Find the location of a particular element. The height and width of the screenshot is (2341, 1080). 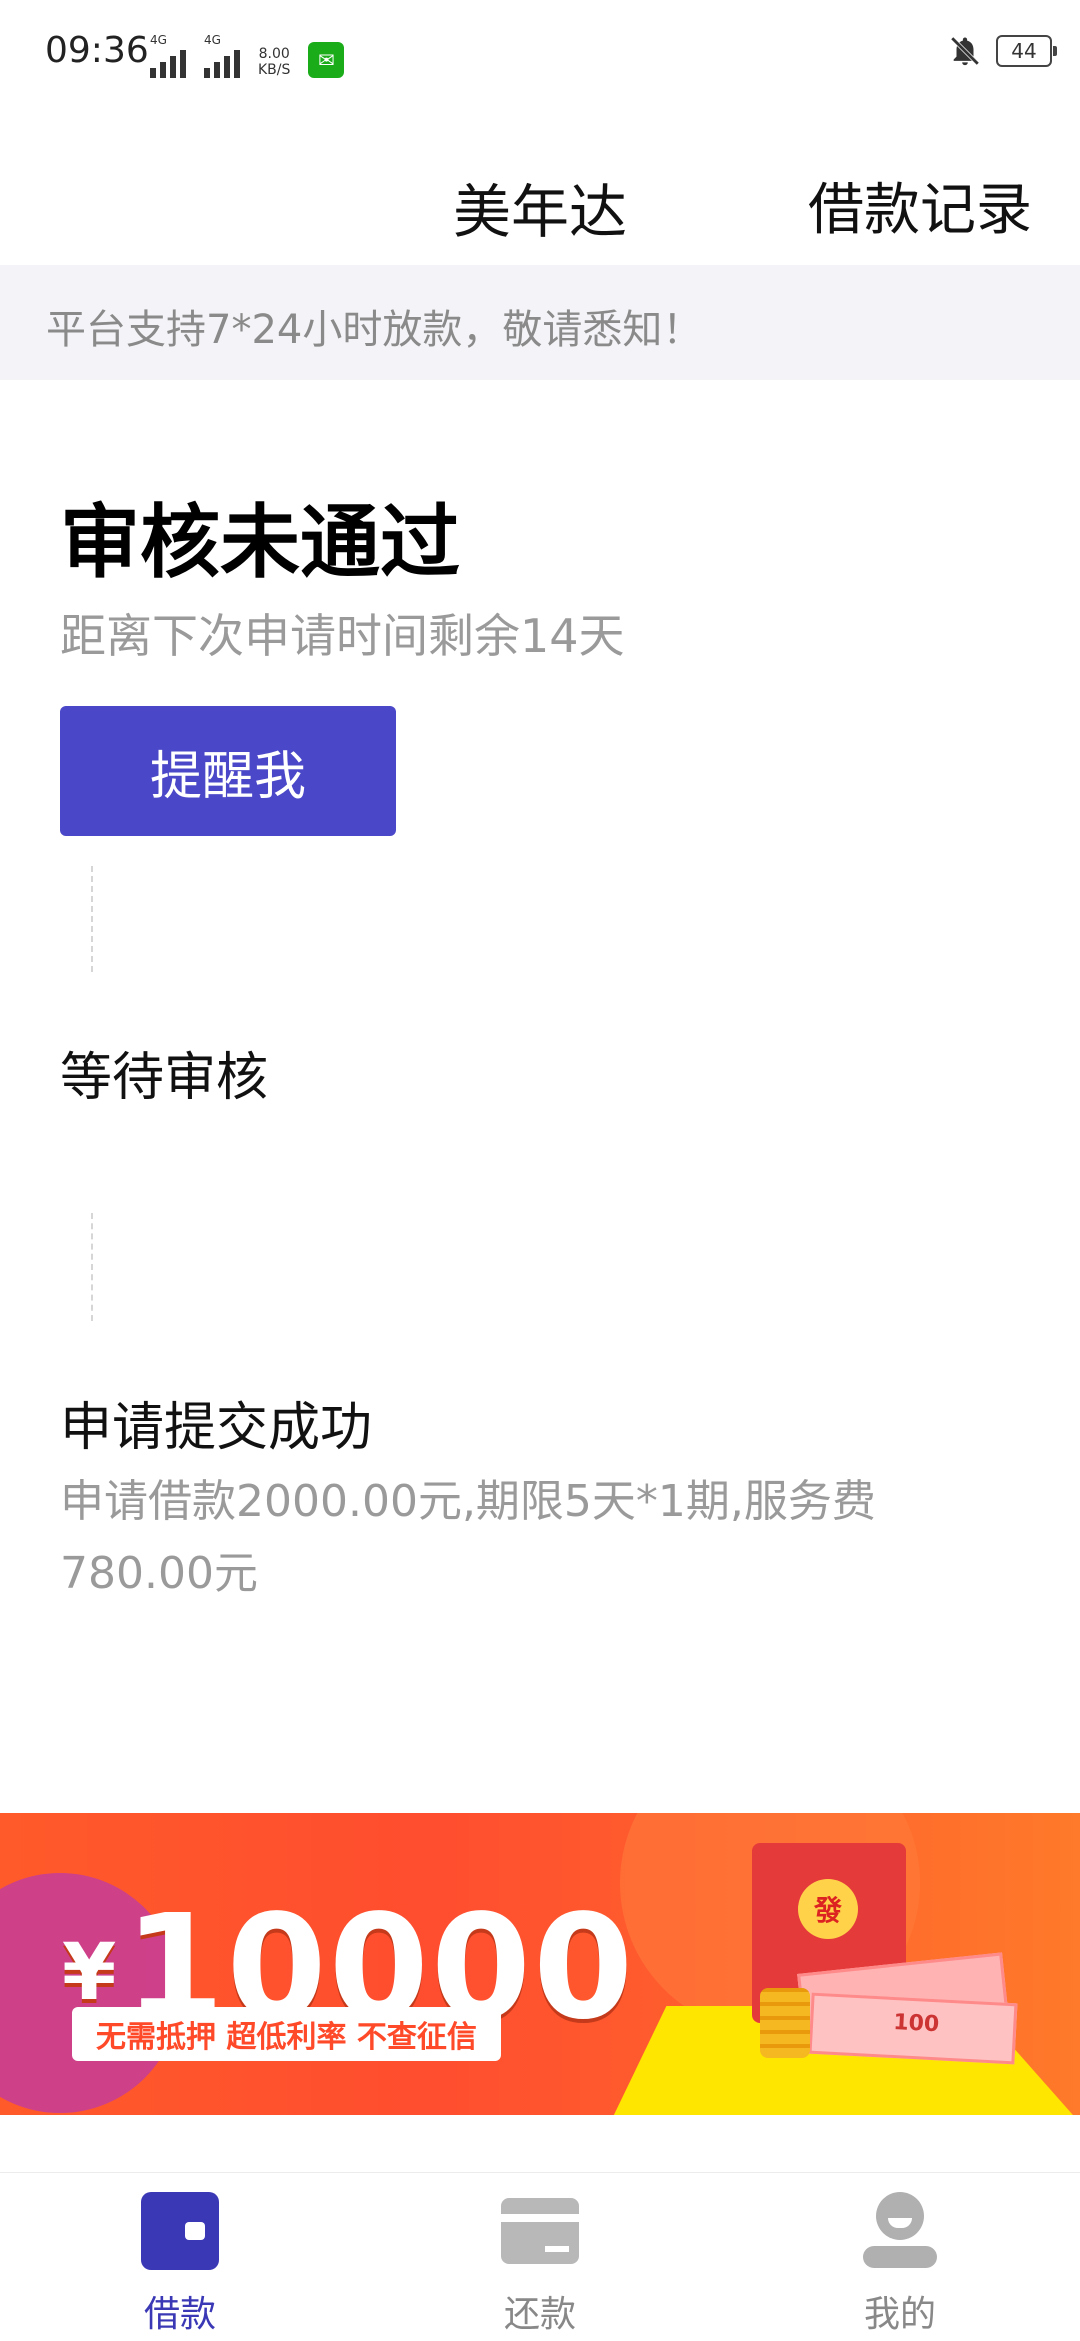

wechat-icon: ✉ is located at coordinates (326, 60).